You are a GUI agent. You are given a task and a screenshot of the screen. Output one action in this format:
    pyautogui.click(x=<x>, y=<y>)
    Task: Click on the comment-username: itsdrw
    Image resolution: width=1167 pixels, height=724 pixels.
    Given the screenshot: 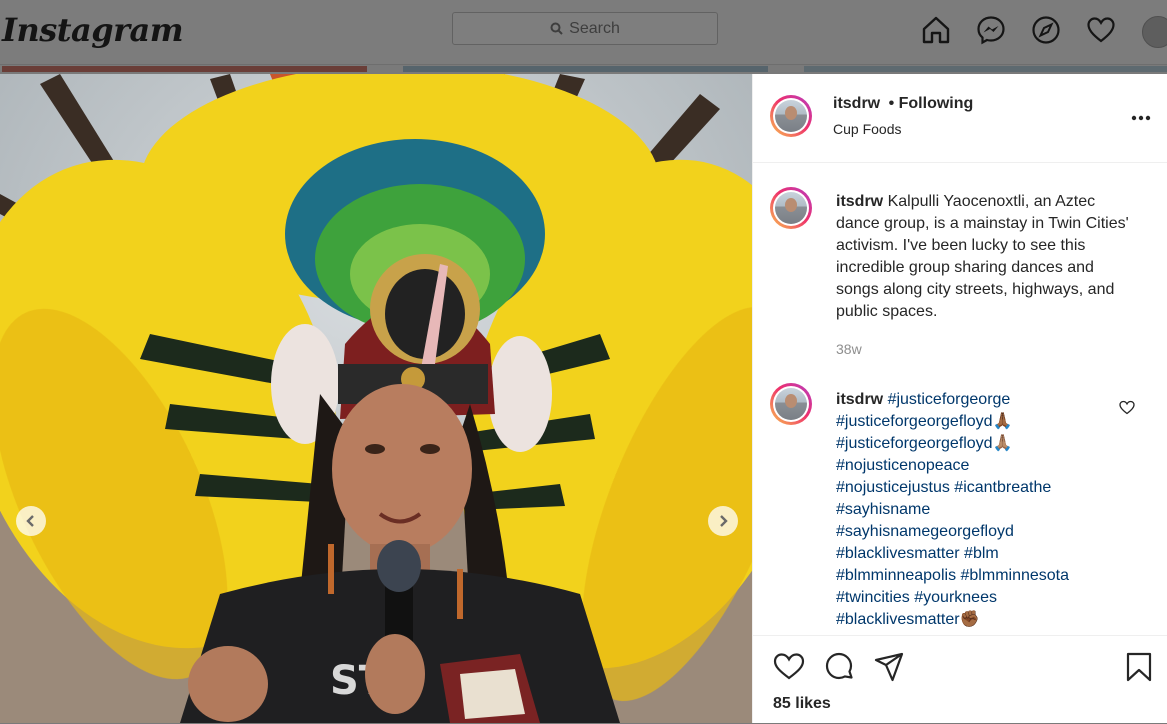 What is the action you would take?
    pyautogui.click(x=859, y=399)
    